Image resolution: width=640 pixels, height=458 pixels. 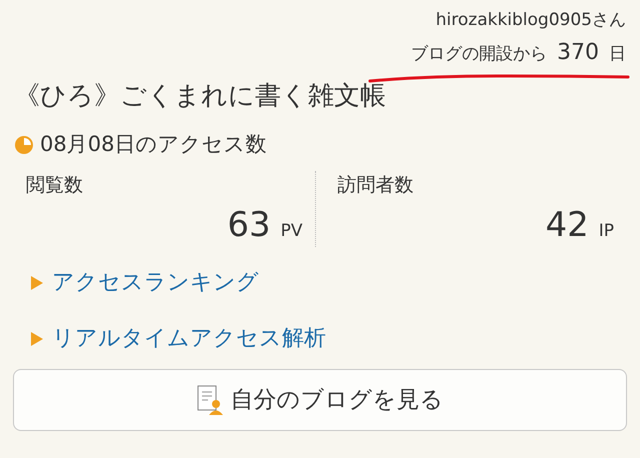 What do you see at coordinates (479, 54) in the screenshot?
I see `since-label: ブログの開設から` at bounding box center [479, 54].